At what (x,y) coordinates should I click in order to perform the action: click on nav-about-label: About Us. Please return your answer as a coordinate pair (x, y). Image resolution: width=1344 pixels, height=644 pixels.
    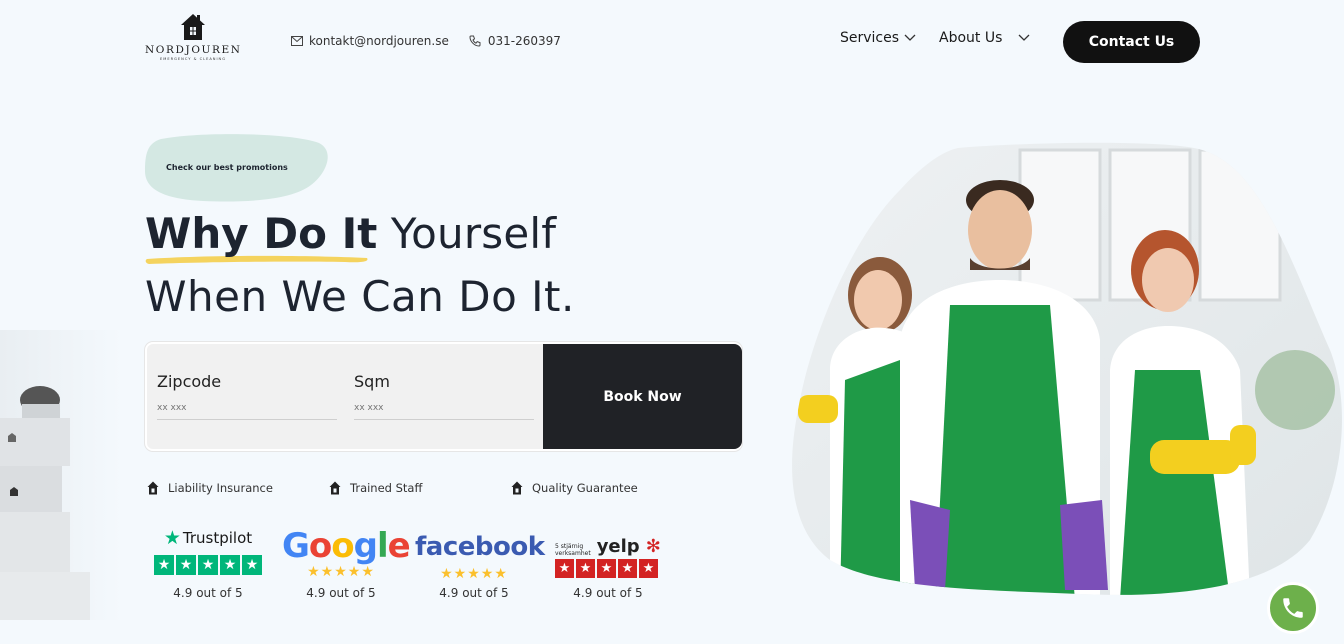
    Looking at the image, I should click on (971, 38).